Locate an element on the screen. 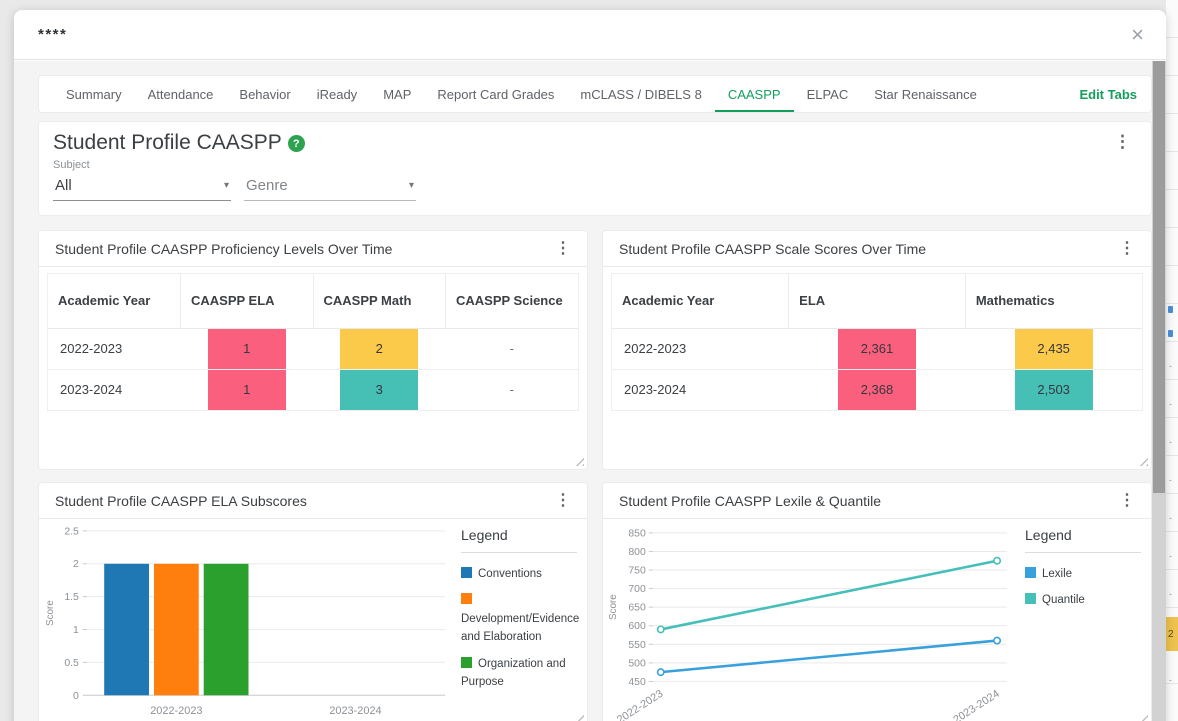 This screenshot has width=1178, height=721. legend-item: Conventions is located at coordinates (519, 574).